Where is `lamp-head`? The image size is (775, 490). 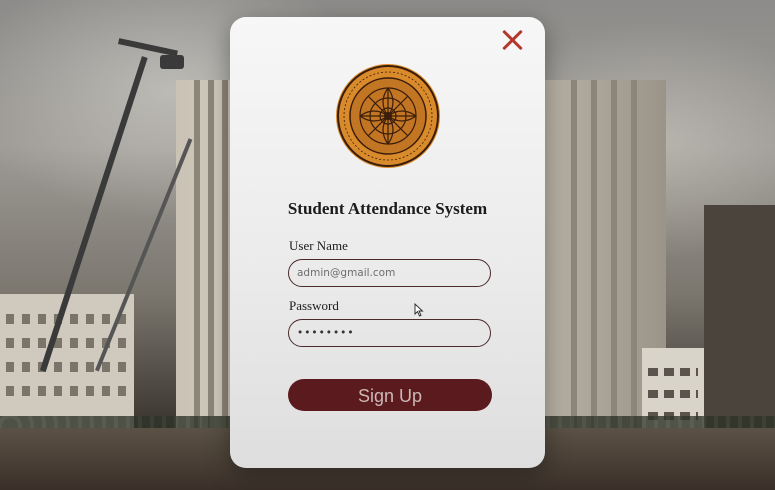 lamp-head is located at coordinates (172, 62).